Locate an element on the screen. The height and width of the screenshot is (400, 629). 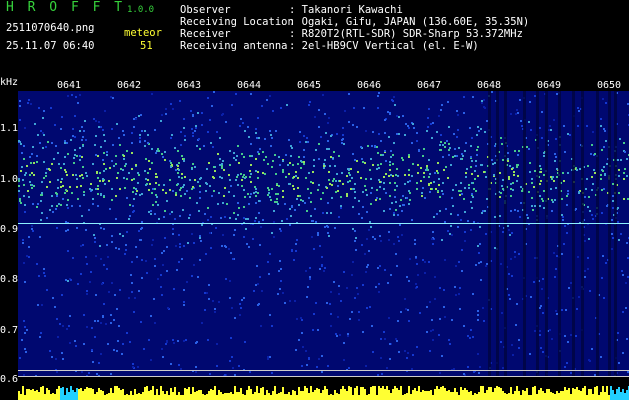
time-tick-label: 0646 is located at coordinates (369, 85).